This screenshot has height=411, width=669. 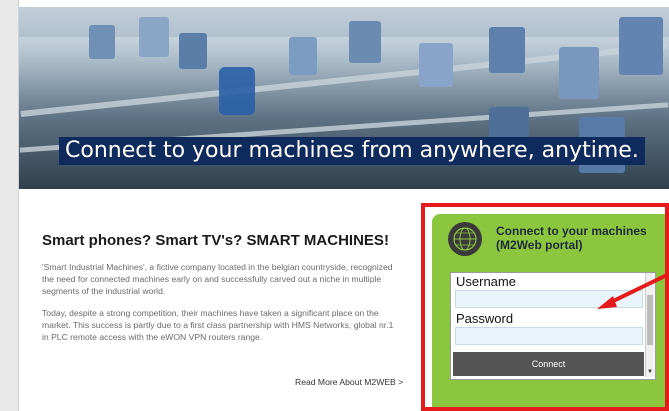 I want to click on read-more-link: Read More About M2WEB >, so click(x=349, y=382).